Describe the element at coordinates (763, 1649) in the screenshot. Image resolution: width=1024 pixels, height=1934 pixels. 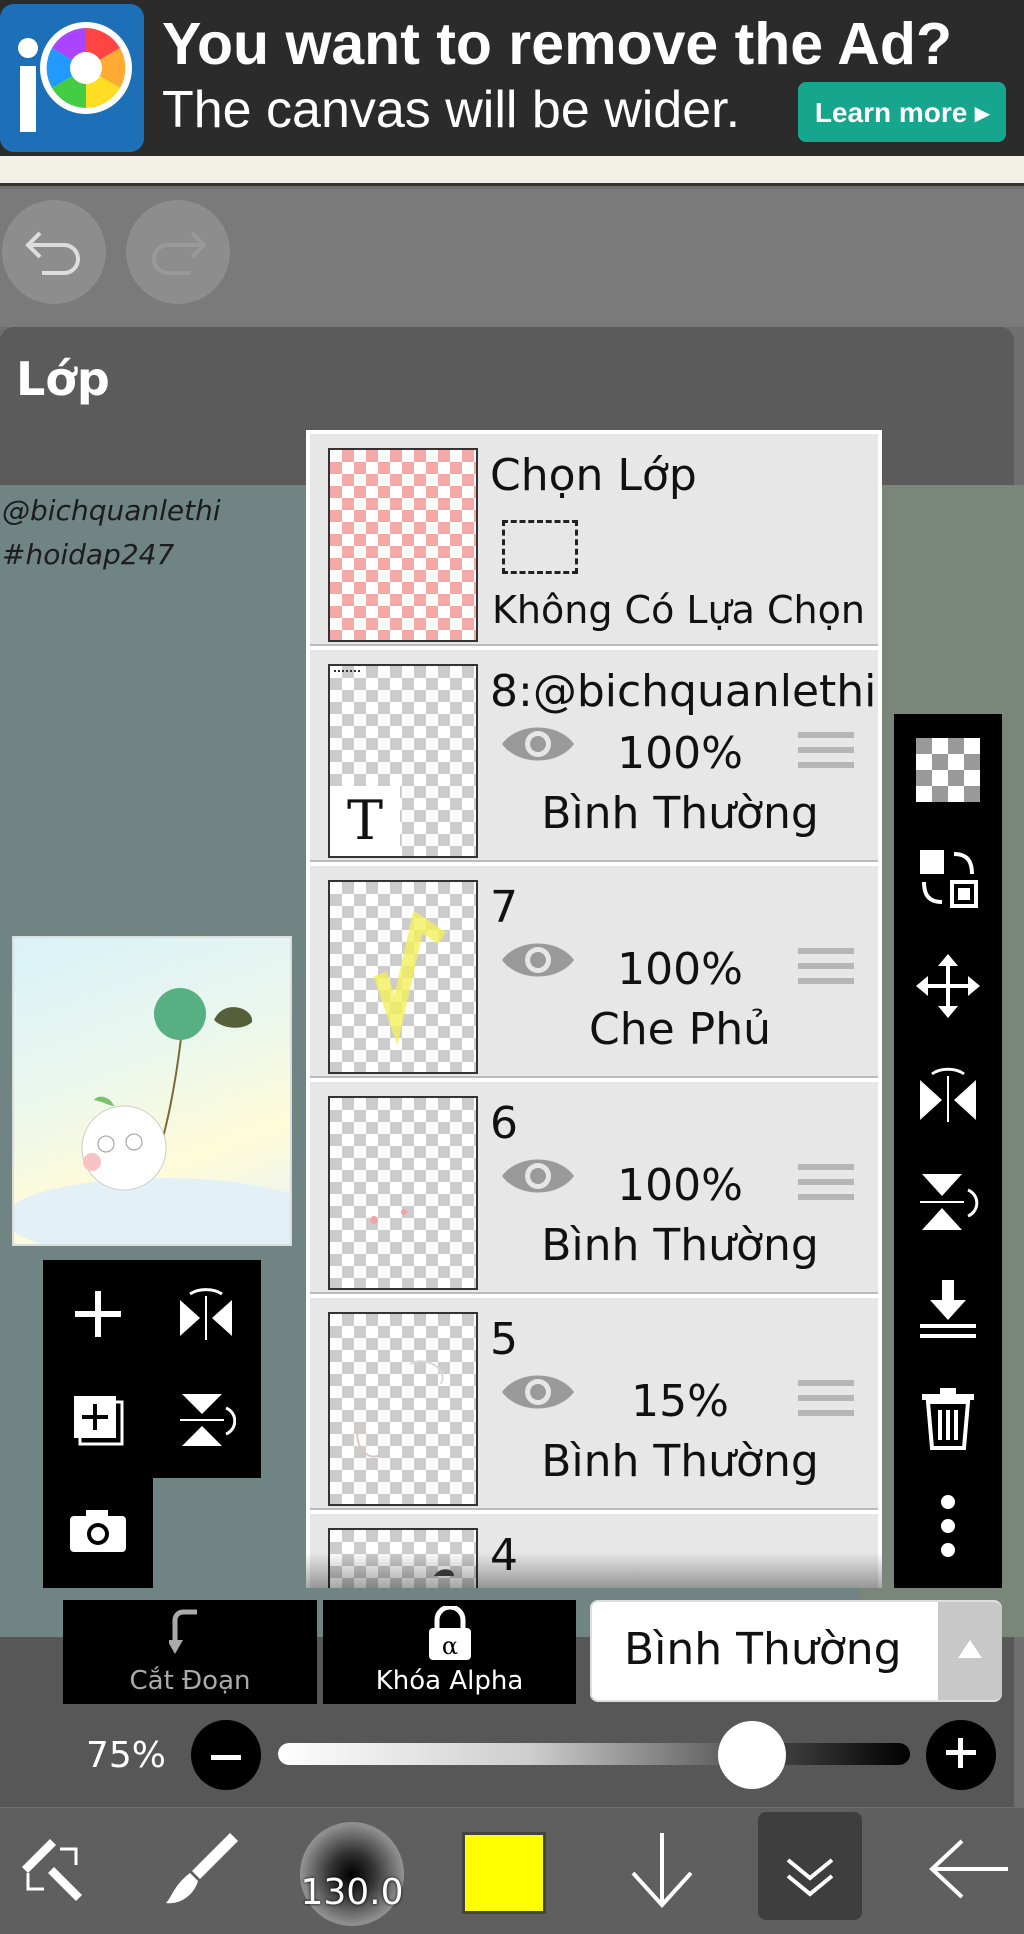
I see `blend-mode-value: Bình Thường` at that location.